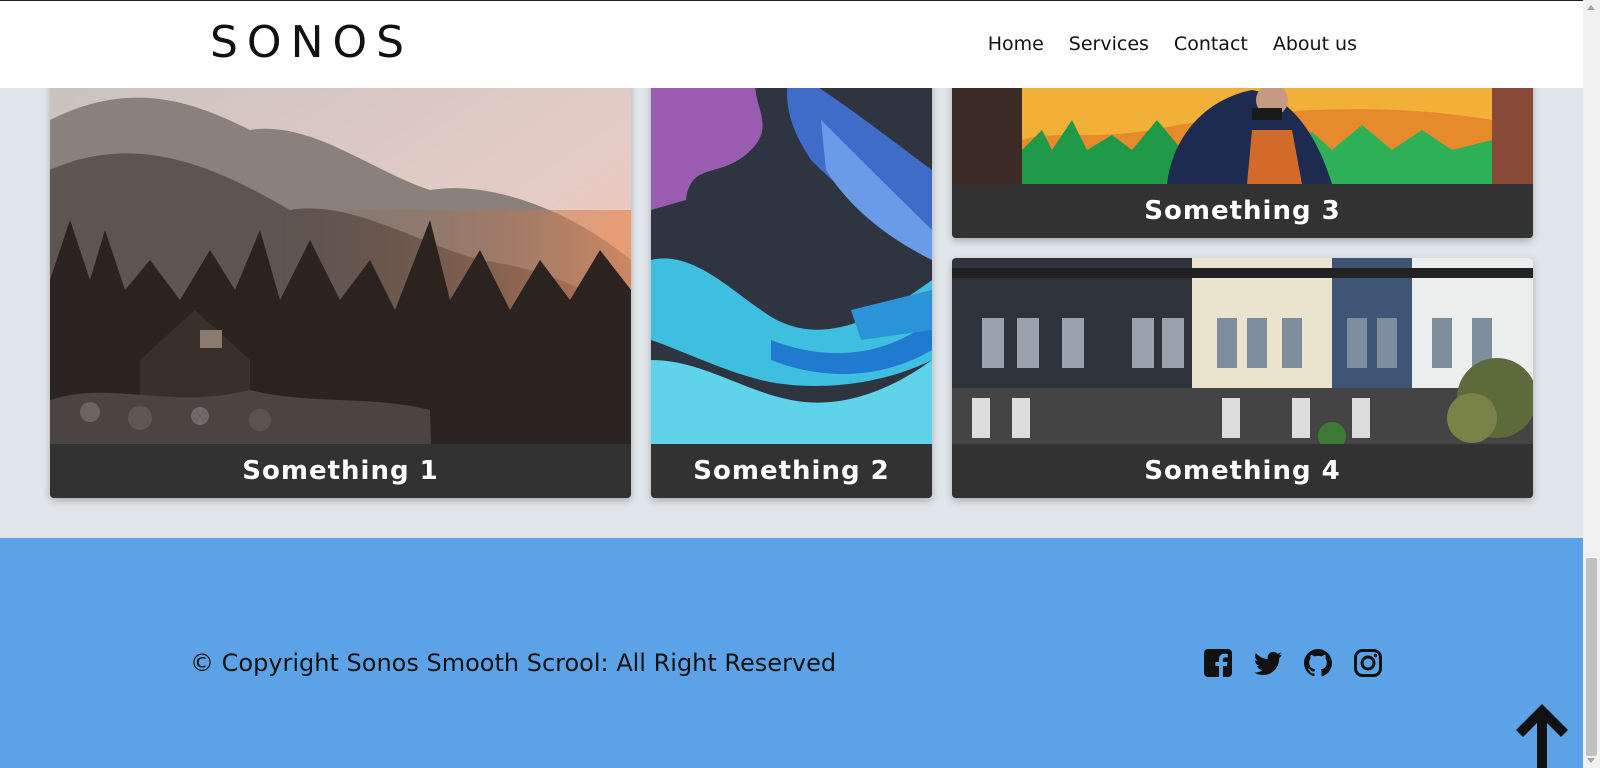  I want to click on gallery-card-2: Something 2, so click(791, 279).